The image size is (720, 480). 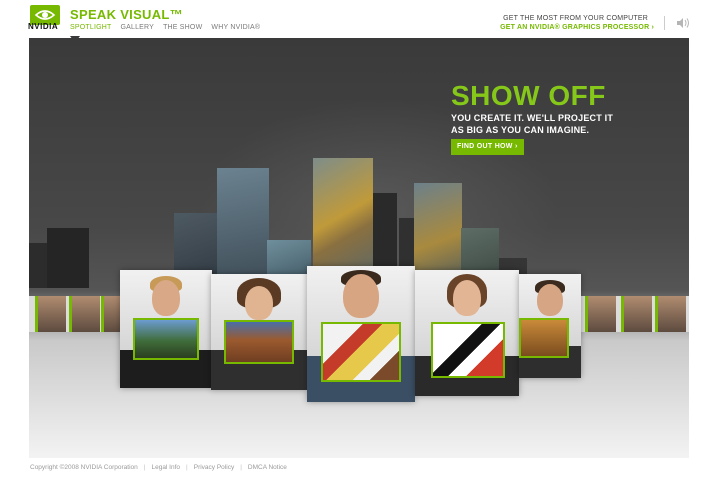 What do you see at coordinates (90, 27) in the screenshot?
I see `nav-spotlight: SPOTLIGHT` at bounding box center [90, 27].